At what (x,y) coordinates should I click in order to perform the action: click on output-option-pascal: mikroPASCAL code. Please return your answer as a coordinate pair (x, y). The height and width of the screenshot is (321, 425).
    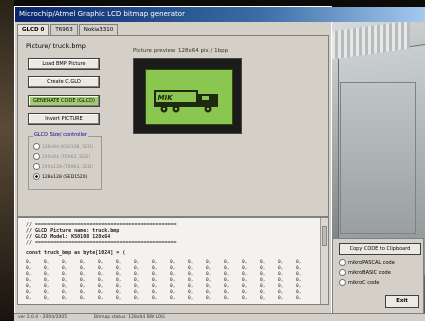
    Looking at the image, I should click on (367, 262).